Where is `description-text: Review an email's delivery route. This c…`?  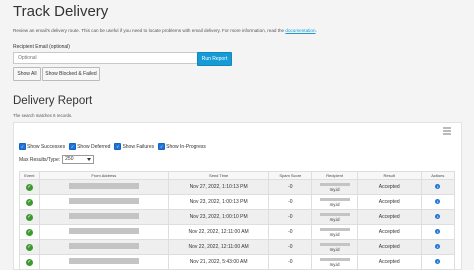 description-text: Review an email's delivery route. This c… is located at coordinates (149, 30).